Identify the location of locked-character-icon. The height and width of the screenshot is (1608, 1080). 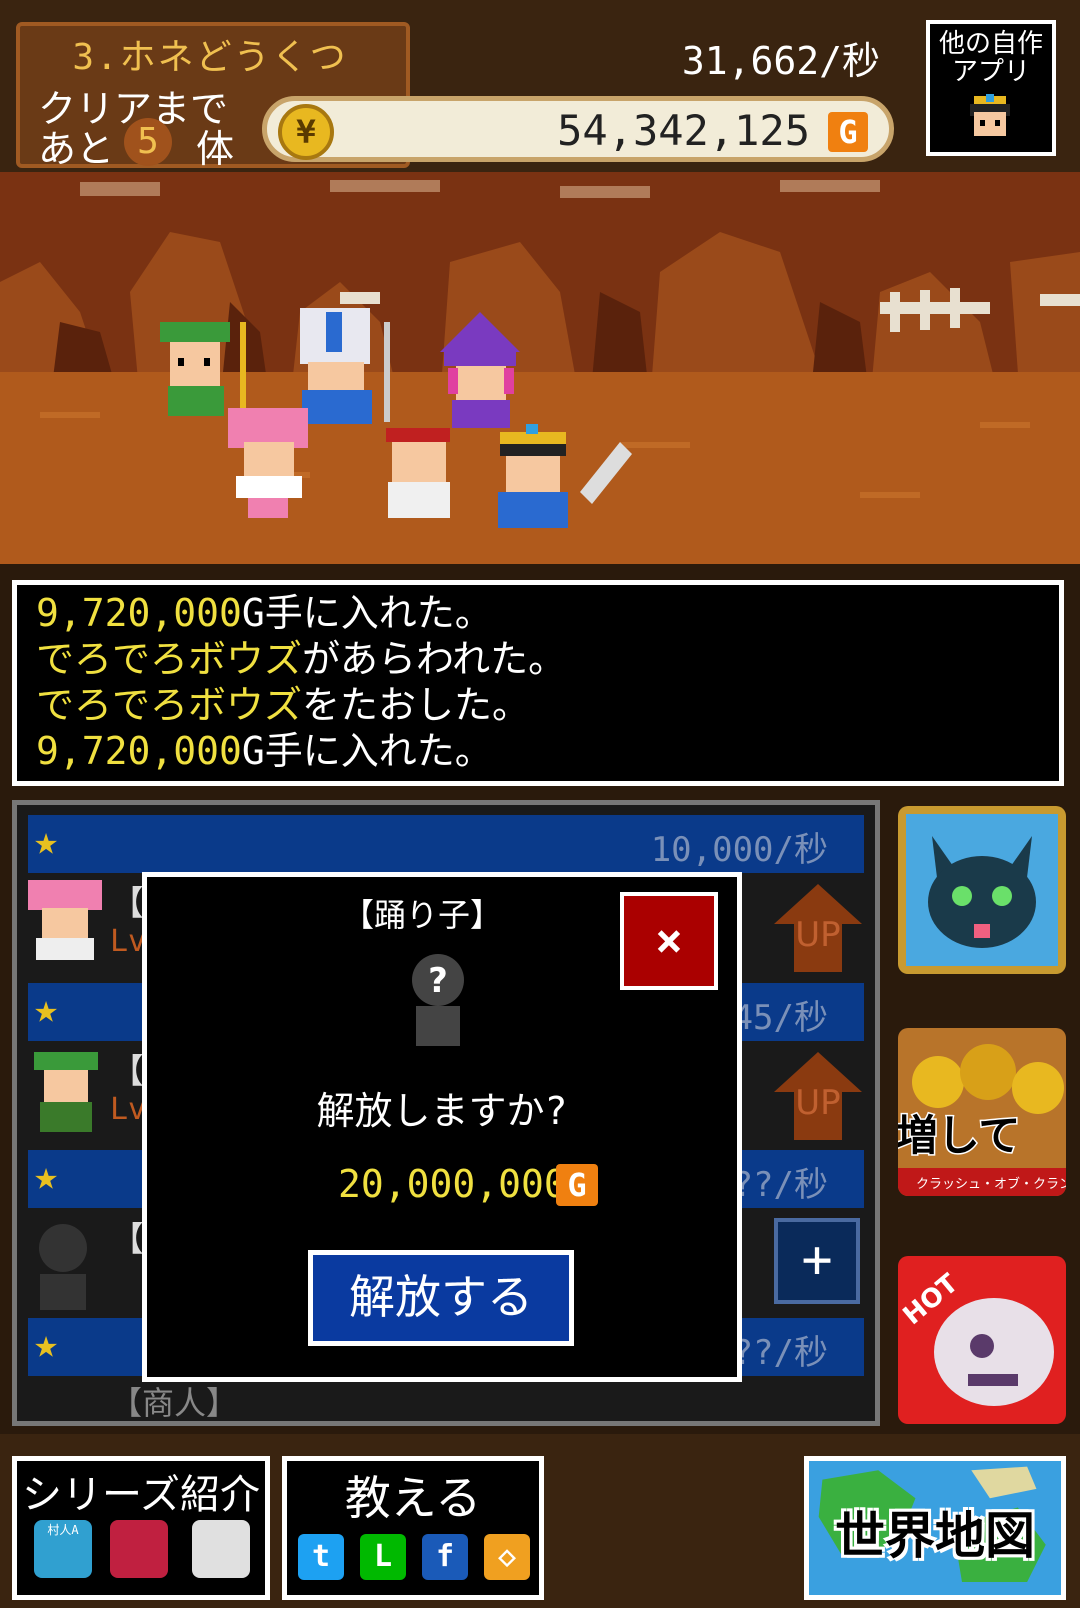
(63, 1267).